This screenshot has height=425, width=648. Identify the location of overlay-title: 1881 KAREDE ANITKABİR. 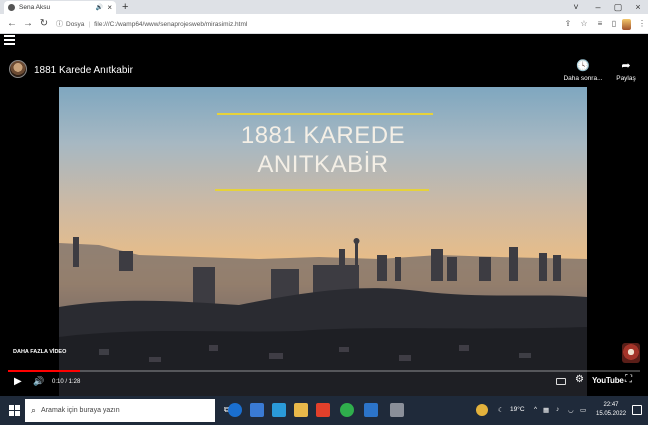
(323, 150).